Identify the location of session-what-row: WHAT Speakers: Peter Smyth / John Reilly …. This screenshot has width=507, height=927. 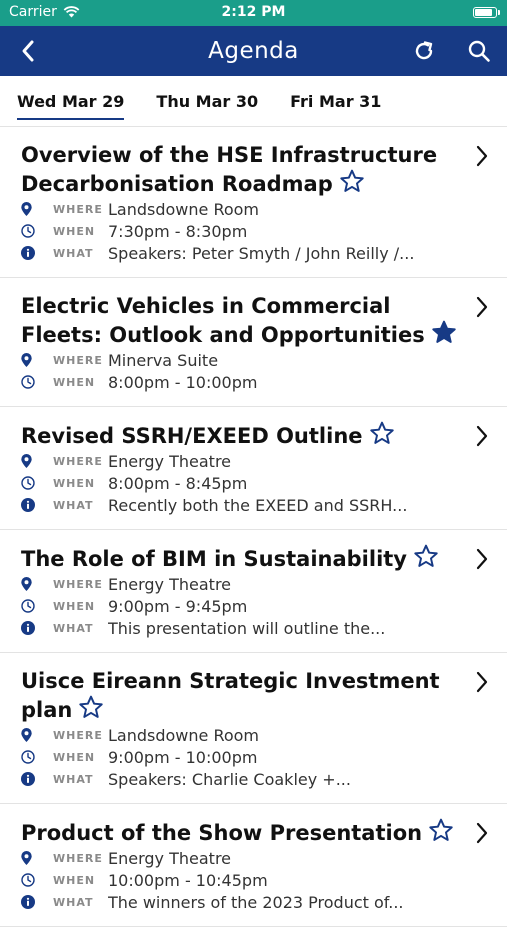
(244, 253).